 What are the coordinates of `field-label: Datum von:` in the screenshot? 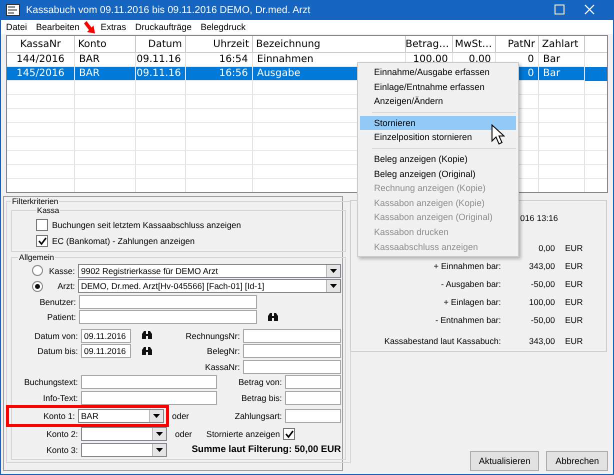 It's located at (56, 335).